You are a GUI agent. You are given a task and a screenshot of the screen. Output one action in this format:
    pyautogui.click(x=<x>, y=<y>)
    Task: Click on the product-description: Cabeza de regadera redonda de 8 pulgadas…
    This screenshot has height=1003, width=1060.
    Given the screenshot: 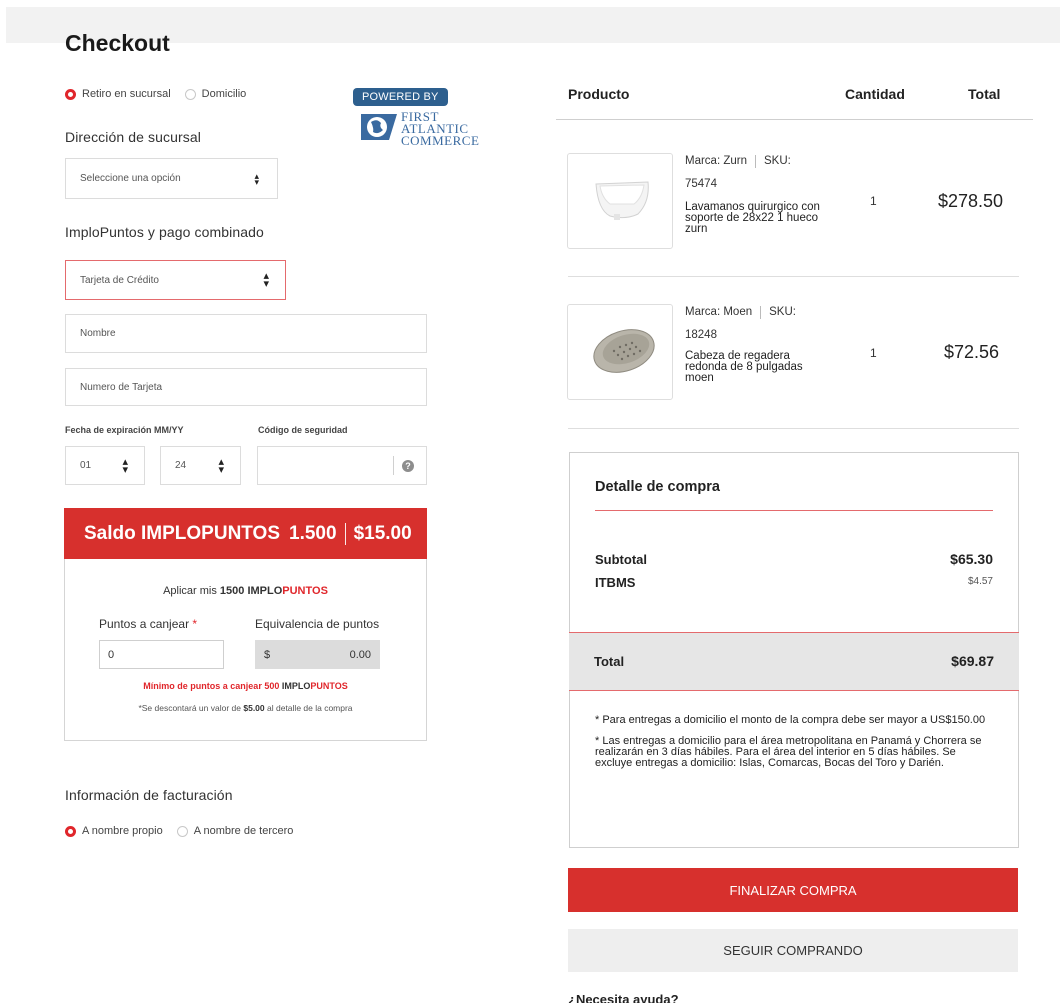 What is the action you would take?
    pyautogui.click(x=747, y=367)
    